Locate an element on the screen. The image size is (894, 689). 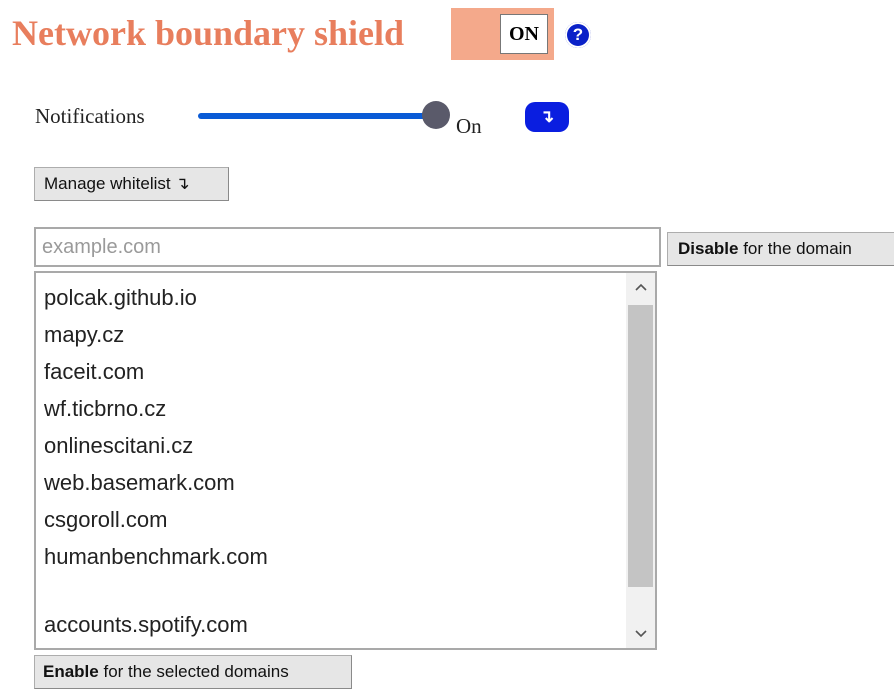
list-item: faceit.com is located at coordinates (94, 372).